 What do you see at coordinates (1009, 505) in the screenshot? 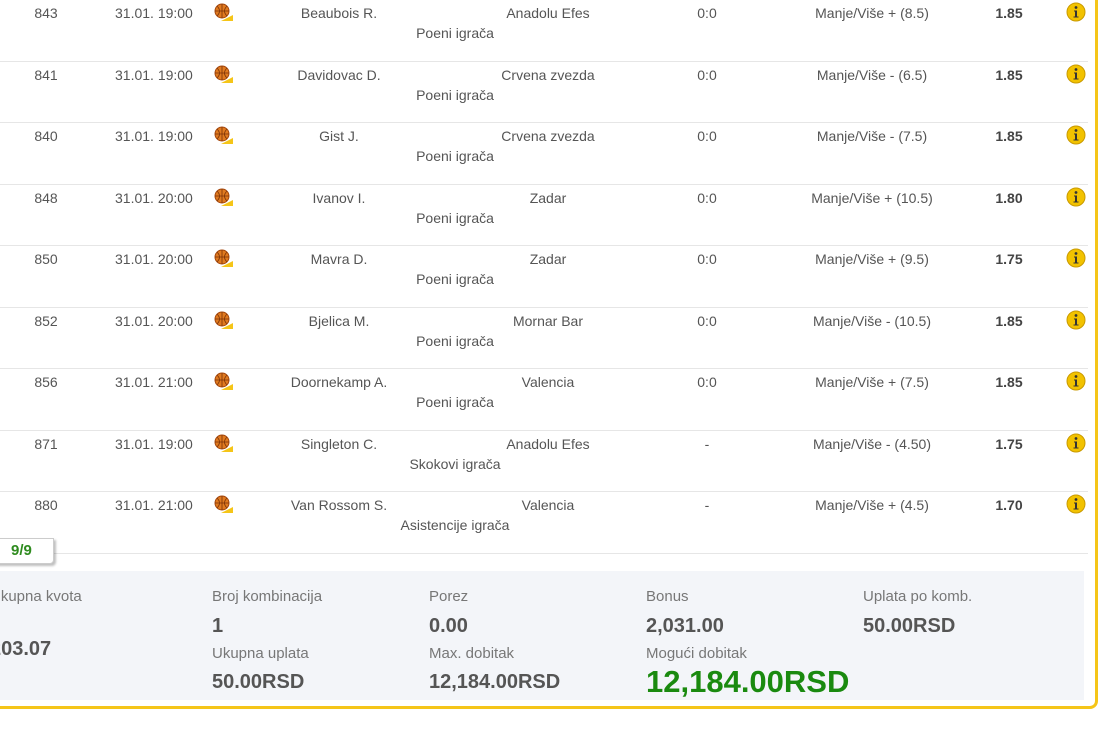
I see `bet-odd: 1.70` at bounding box center [1009, 505].